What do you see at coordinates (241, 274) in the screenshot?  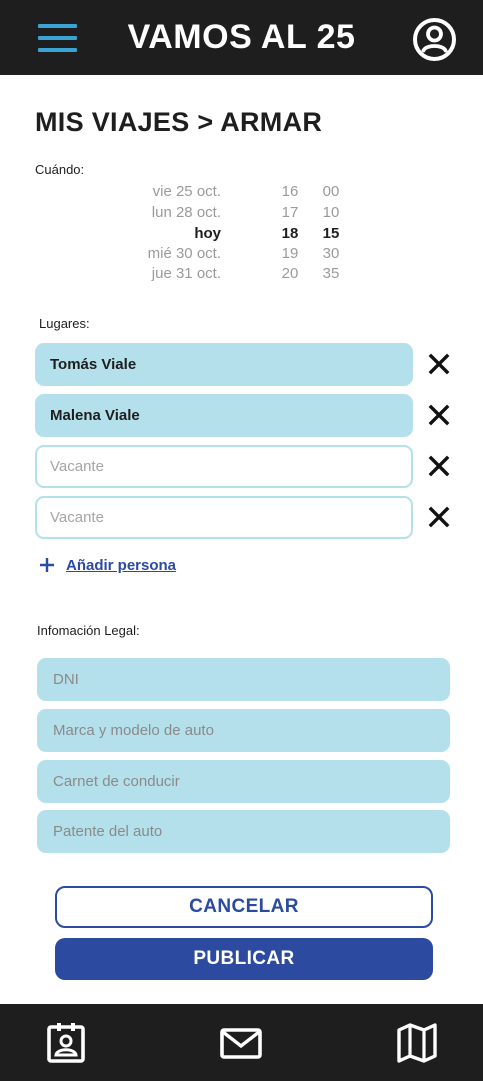 I see `picker-row: jue 31 oct. 20 35` at bounding box center [241, 274].